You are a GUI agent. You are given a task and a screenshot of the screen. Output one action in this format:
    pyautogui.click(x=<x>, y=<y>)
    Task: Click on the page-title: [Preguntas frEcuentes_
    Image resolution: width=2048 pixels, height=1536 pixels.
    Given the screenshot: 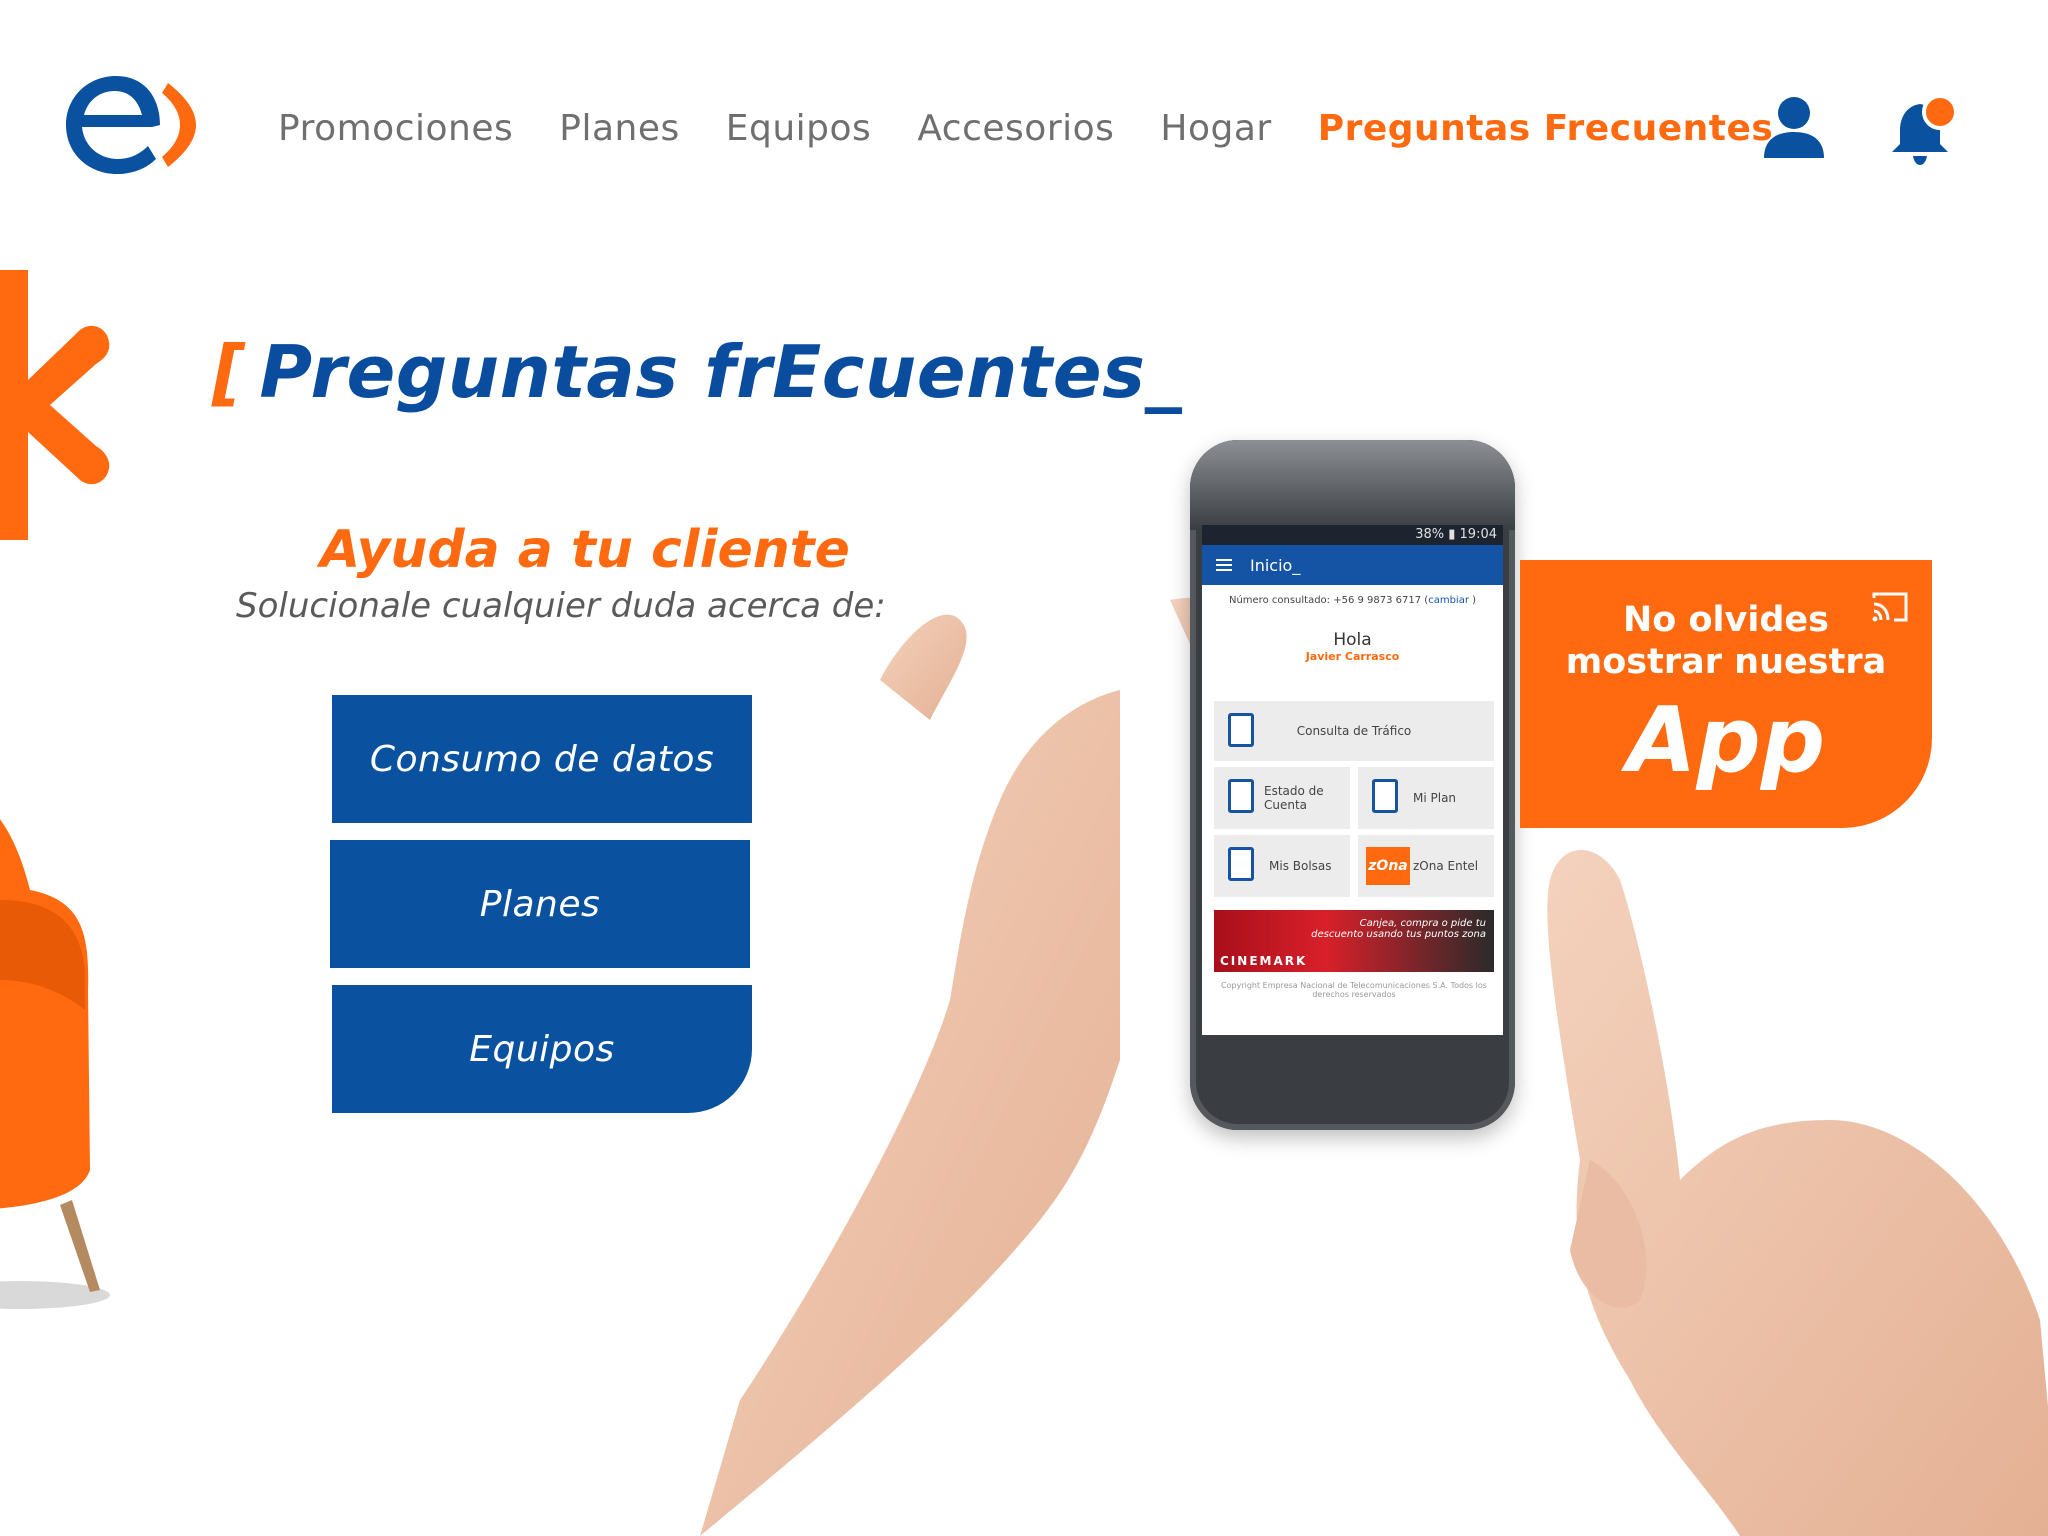 What is the action you would take?
    pyautogui.click(x=697, y=372)
    